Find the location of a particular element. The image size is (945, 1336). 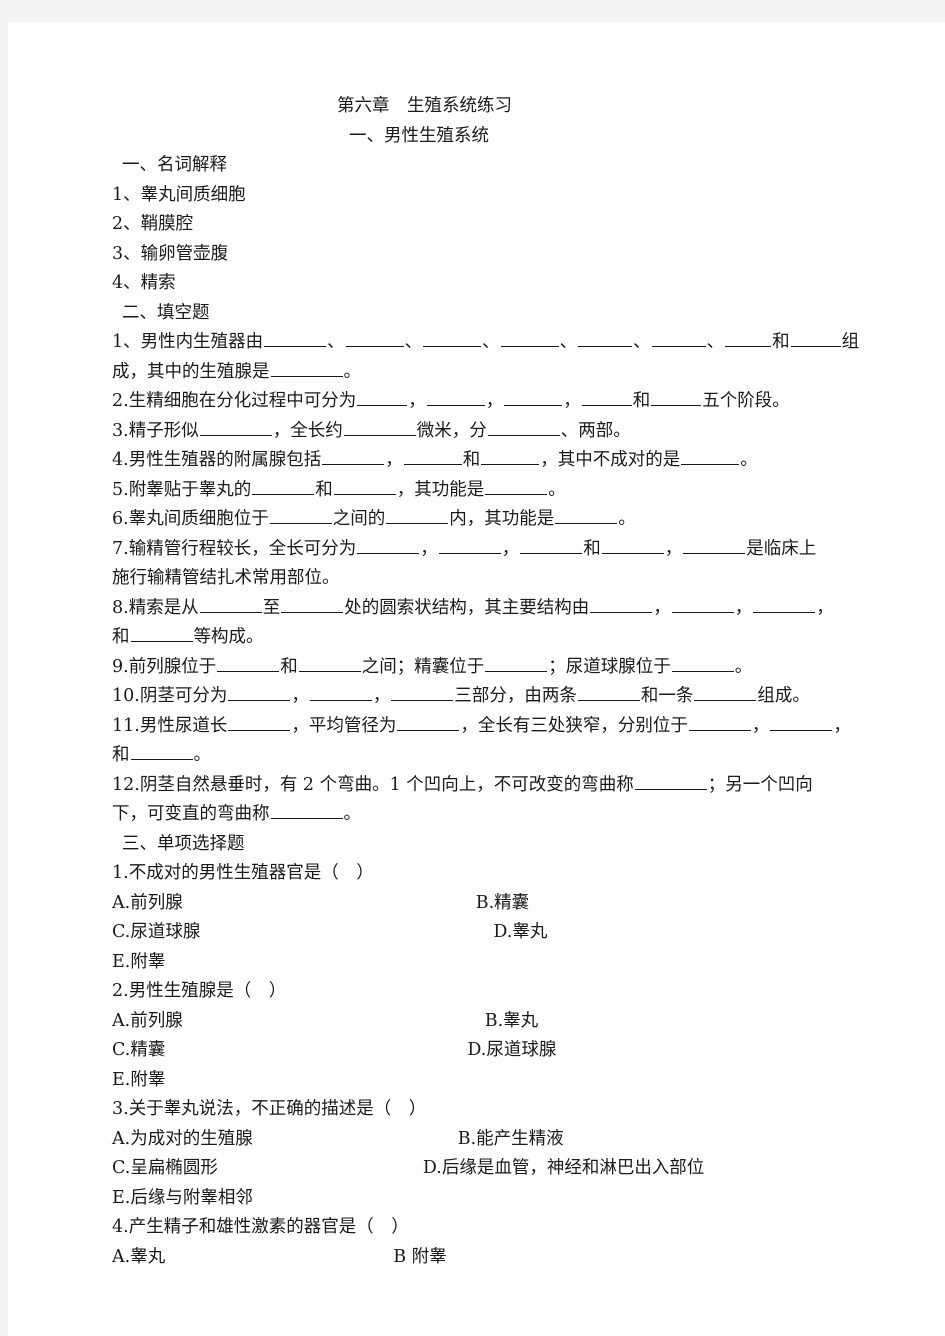

choice-q4-option-a: A.睾丸 is located at coordinates (138, 1258).